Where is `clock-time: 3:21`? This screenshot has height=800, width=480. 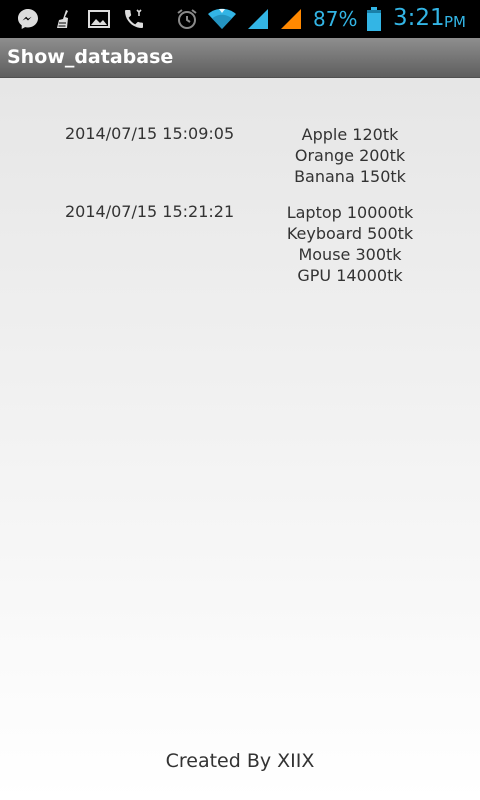
clock-time: 3:21 is located at coordinates (419, 18).